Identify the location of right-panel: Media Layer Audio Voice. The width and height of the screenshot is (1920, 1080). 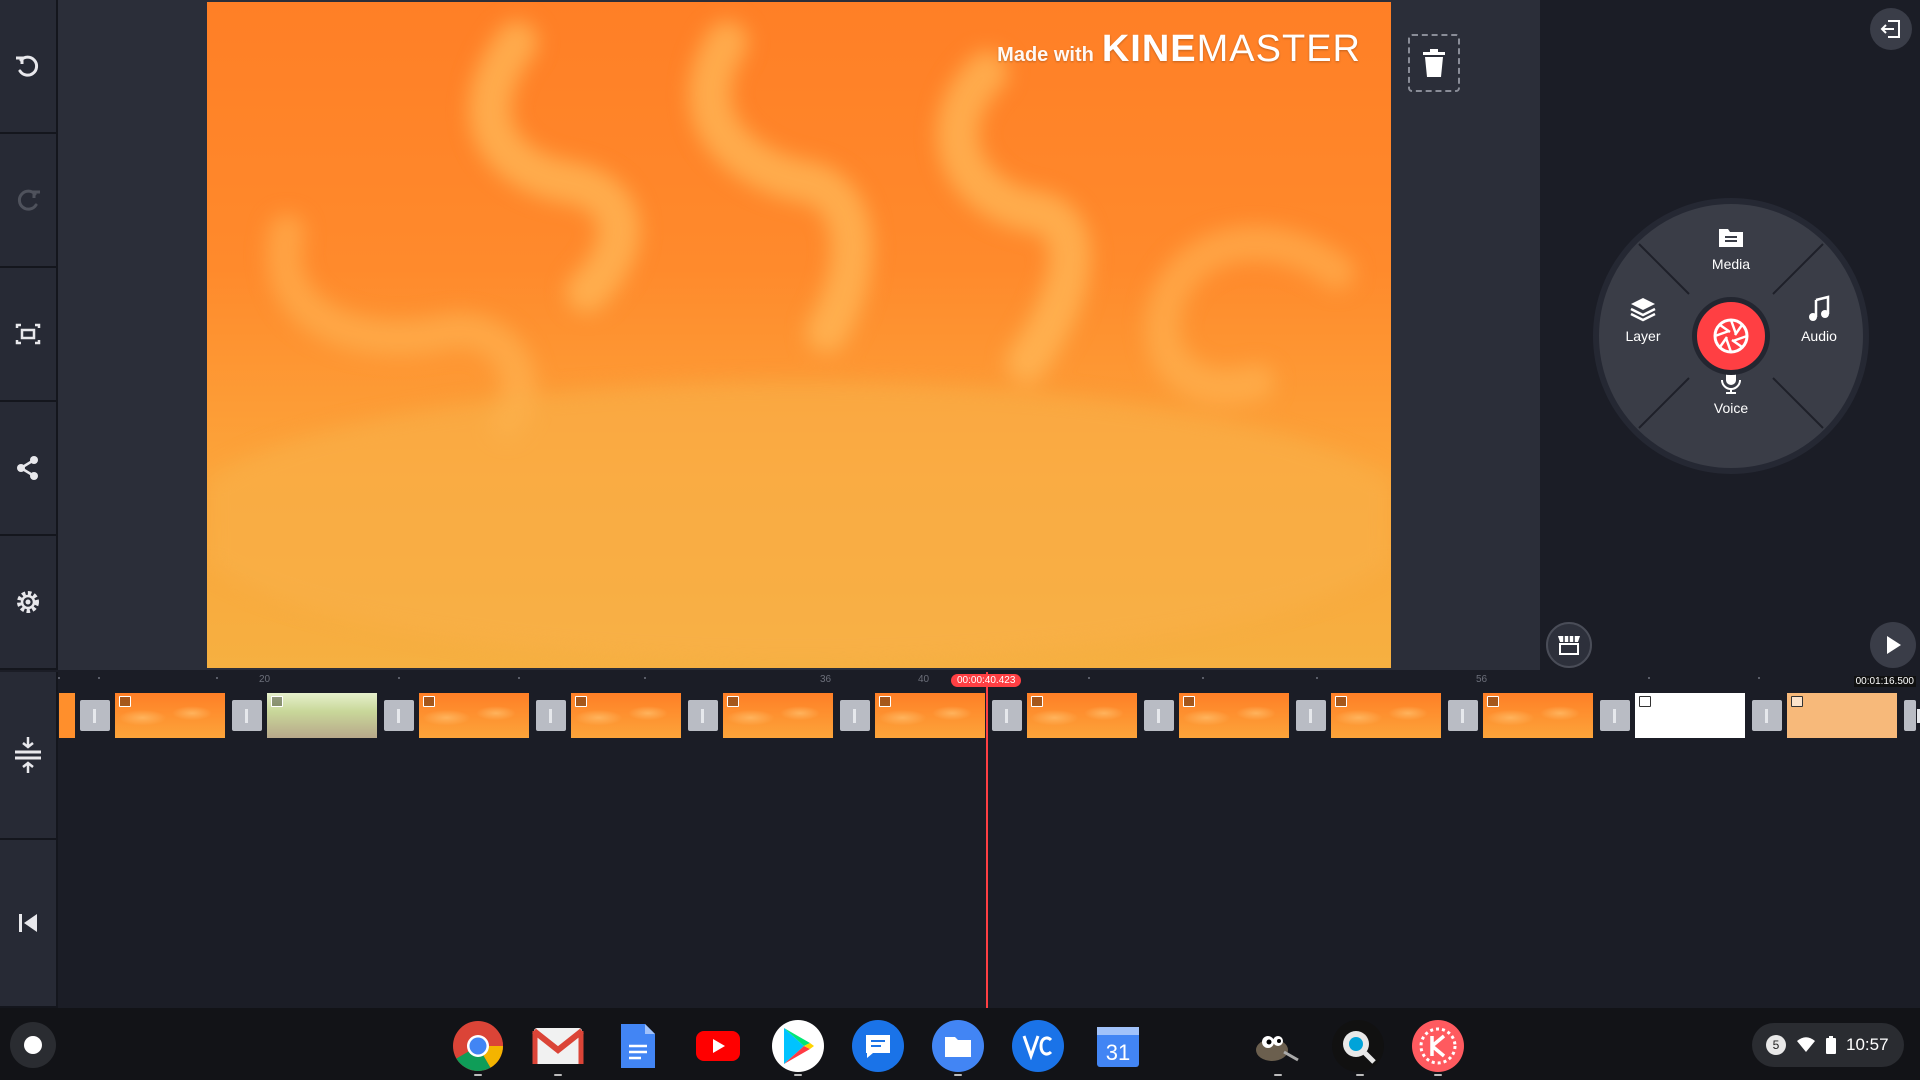
(1730, 335).